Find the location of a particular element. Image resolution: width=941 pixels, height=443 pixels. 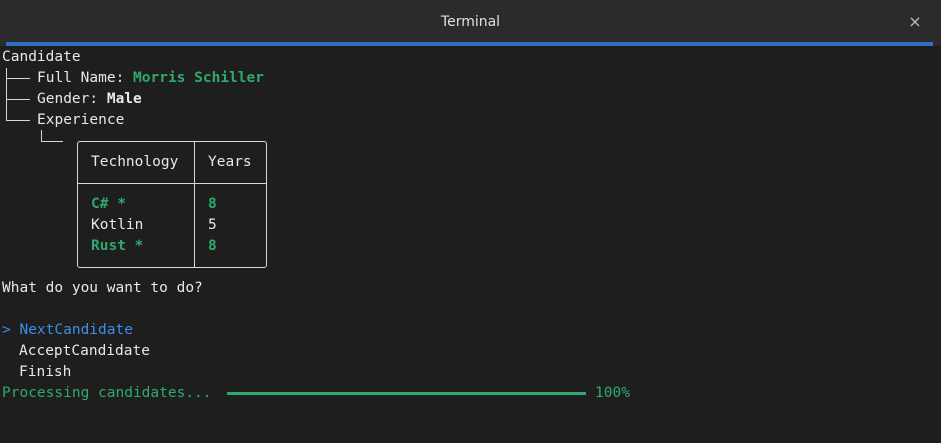

gender-value: Male is located at coordinates (124, 99).